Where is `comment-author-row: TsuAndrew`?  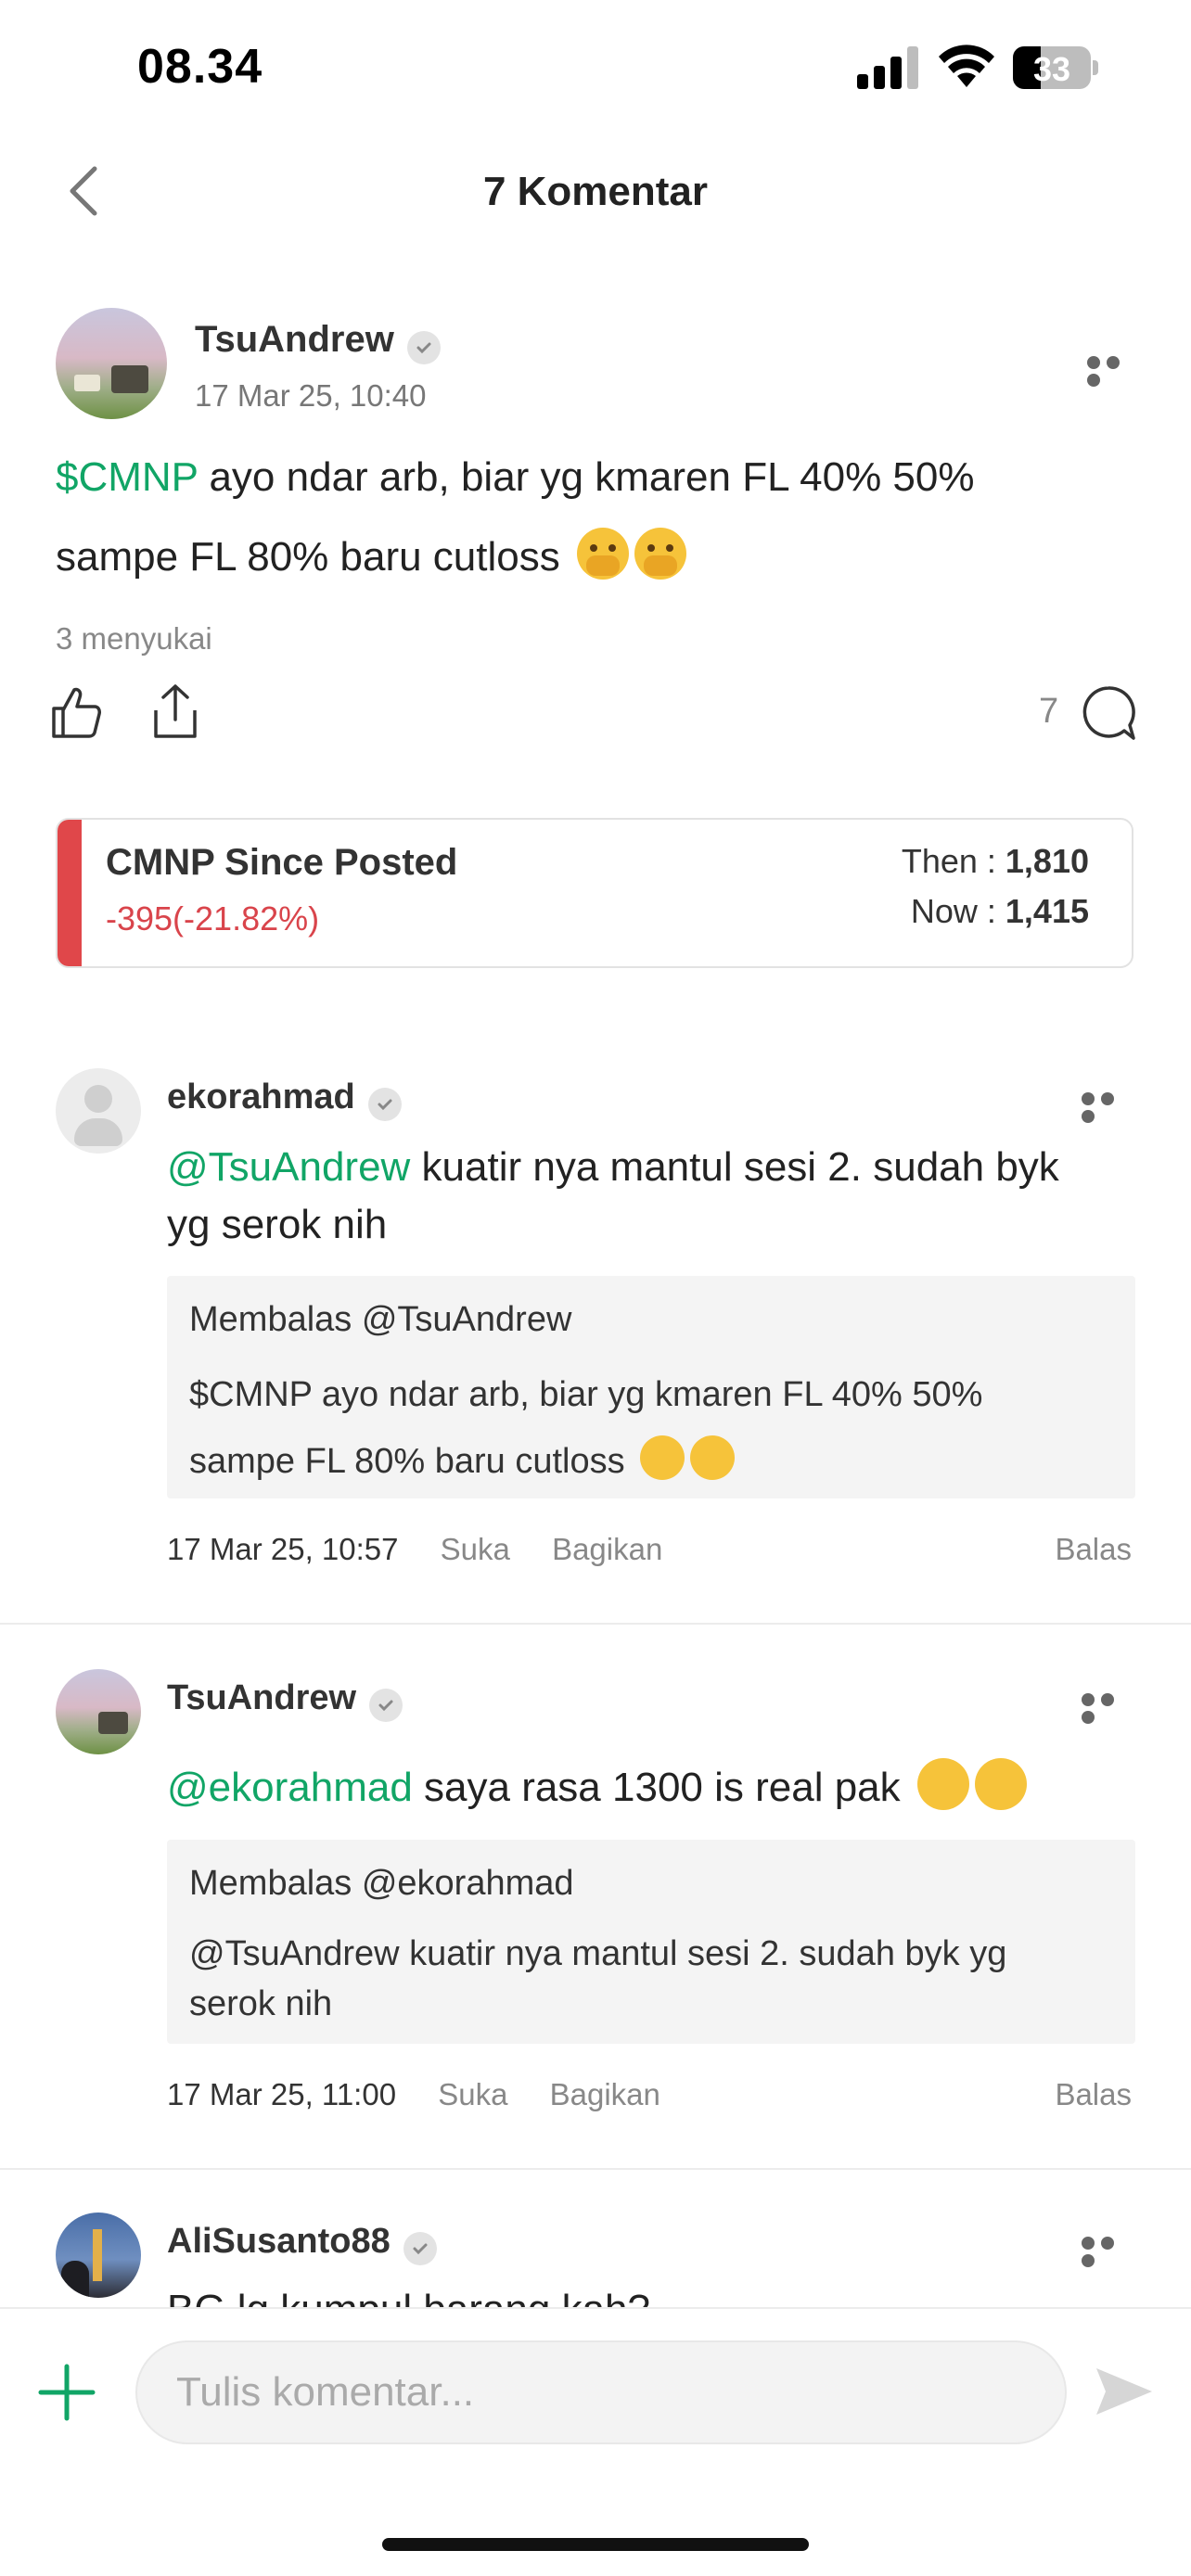
comment-author-row: TsuAndrew is located at coordinates (285, 1700).